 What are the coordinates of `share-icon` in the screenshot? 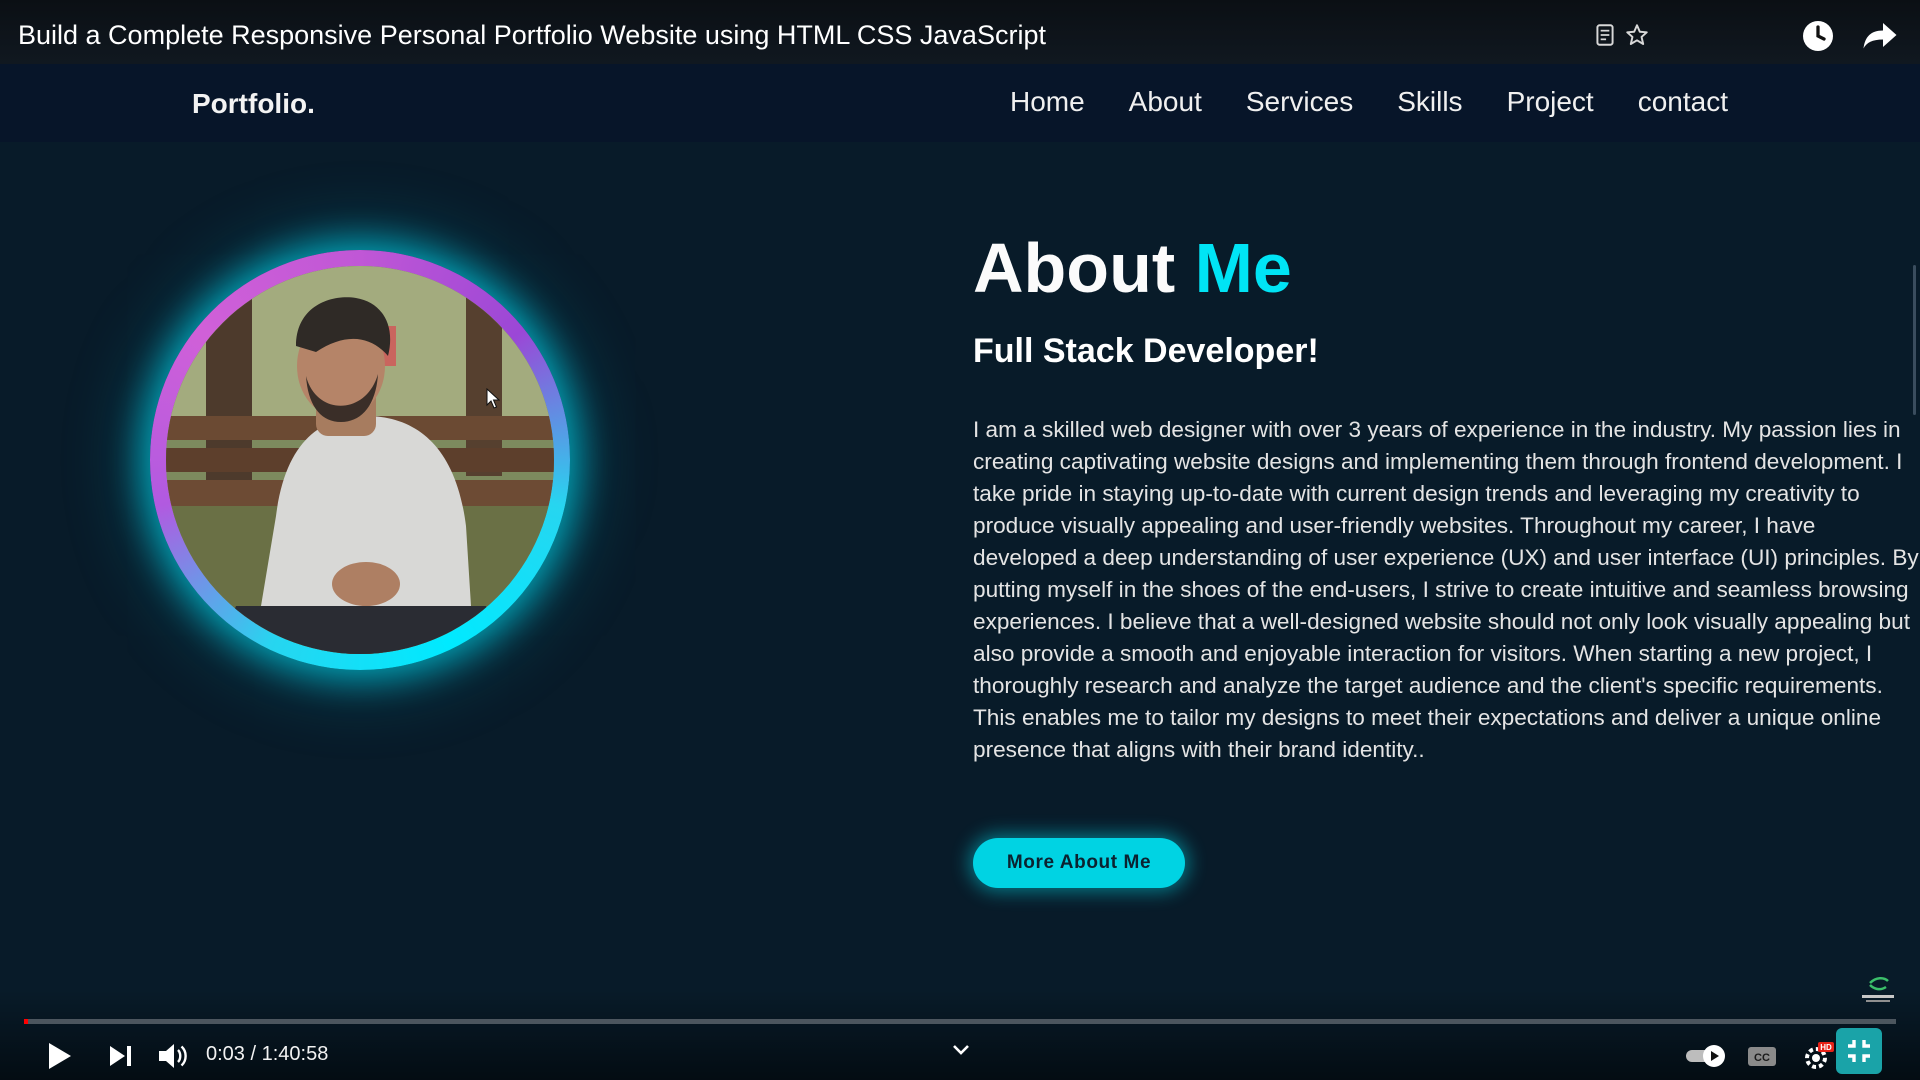 It's located at (1880, 35).